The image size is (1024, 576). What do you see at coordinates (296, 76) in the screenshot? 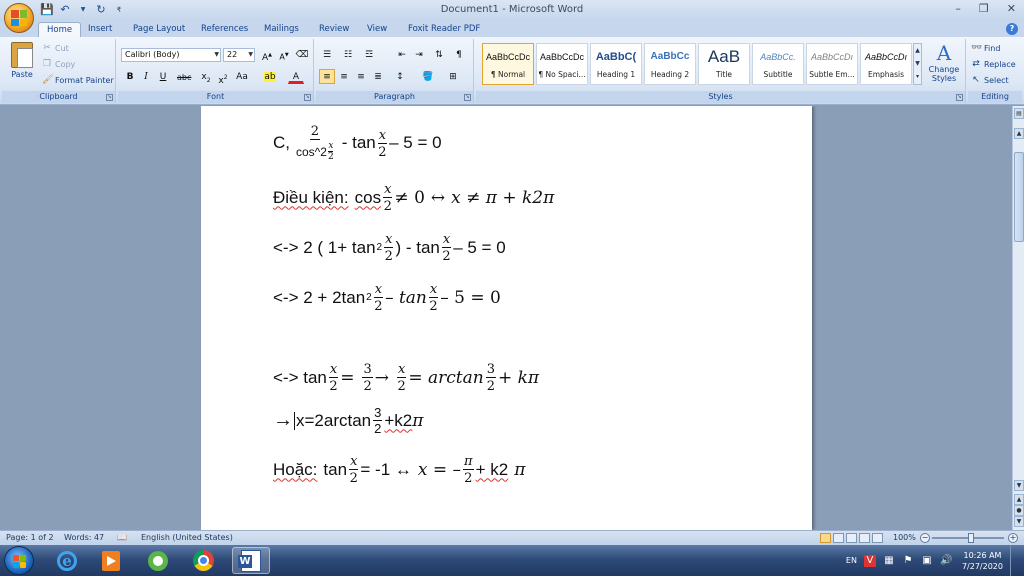
I see `font-color-button: A` at bounding box center [296, 76].